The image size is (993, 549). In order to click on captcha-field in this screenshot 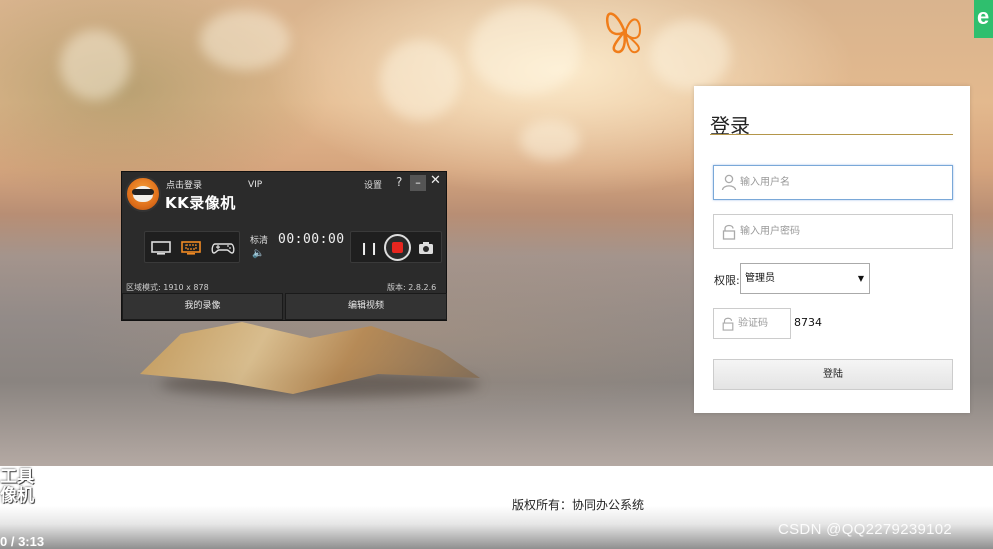, I will do `click(752, 323)`.